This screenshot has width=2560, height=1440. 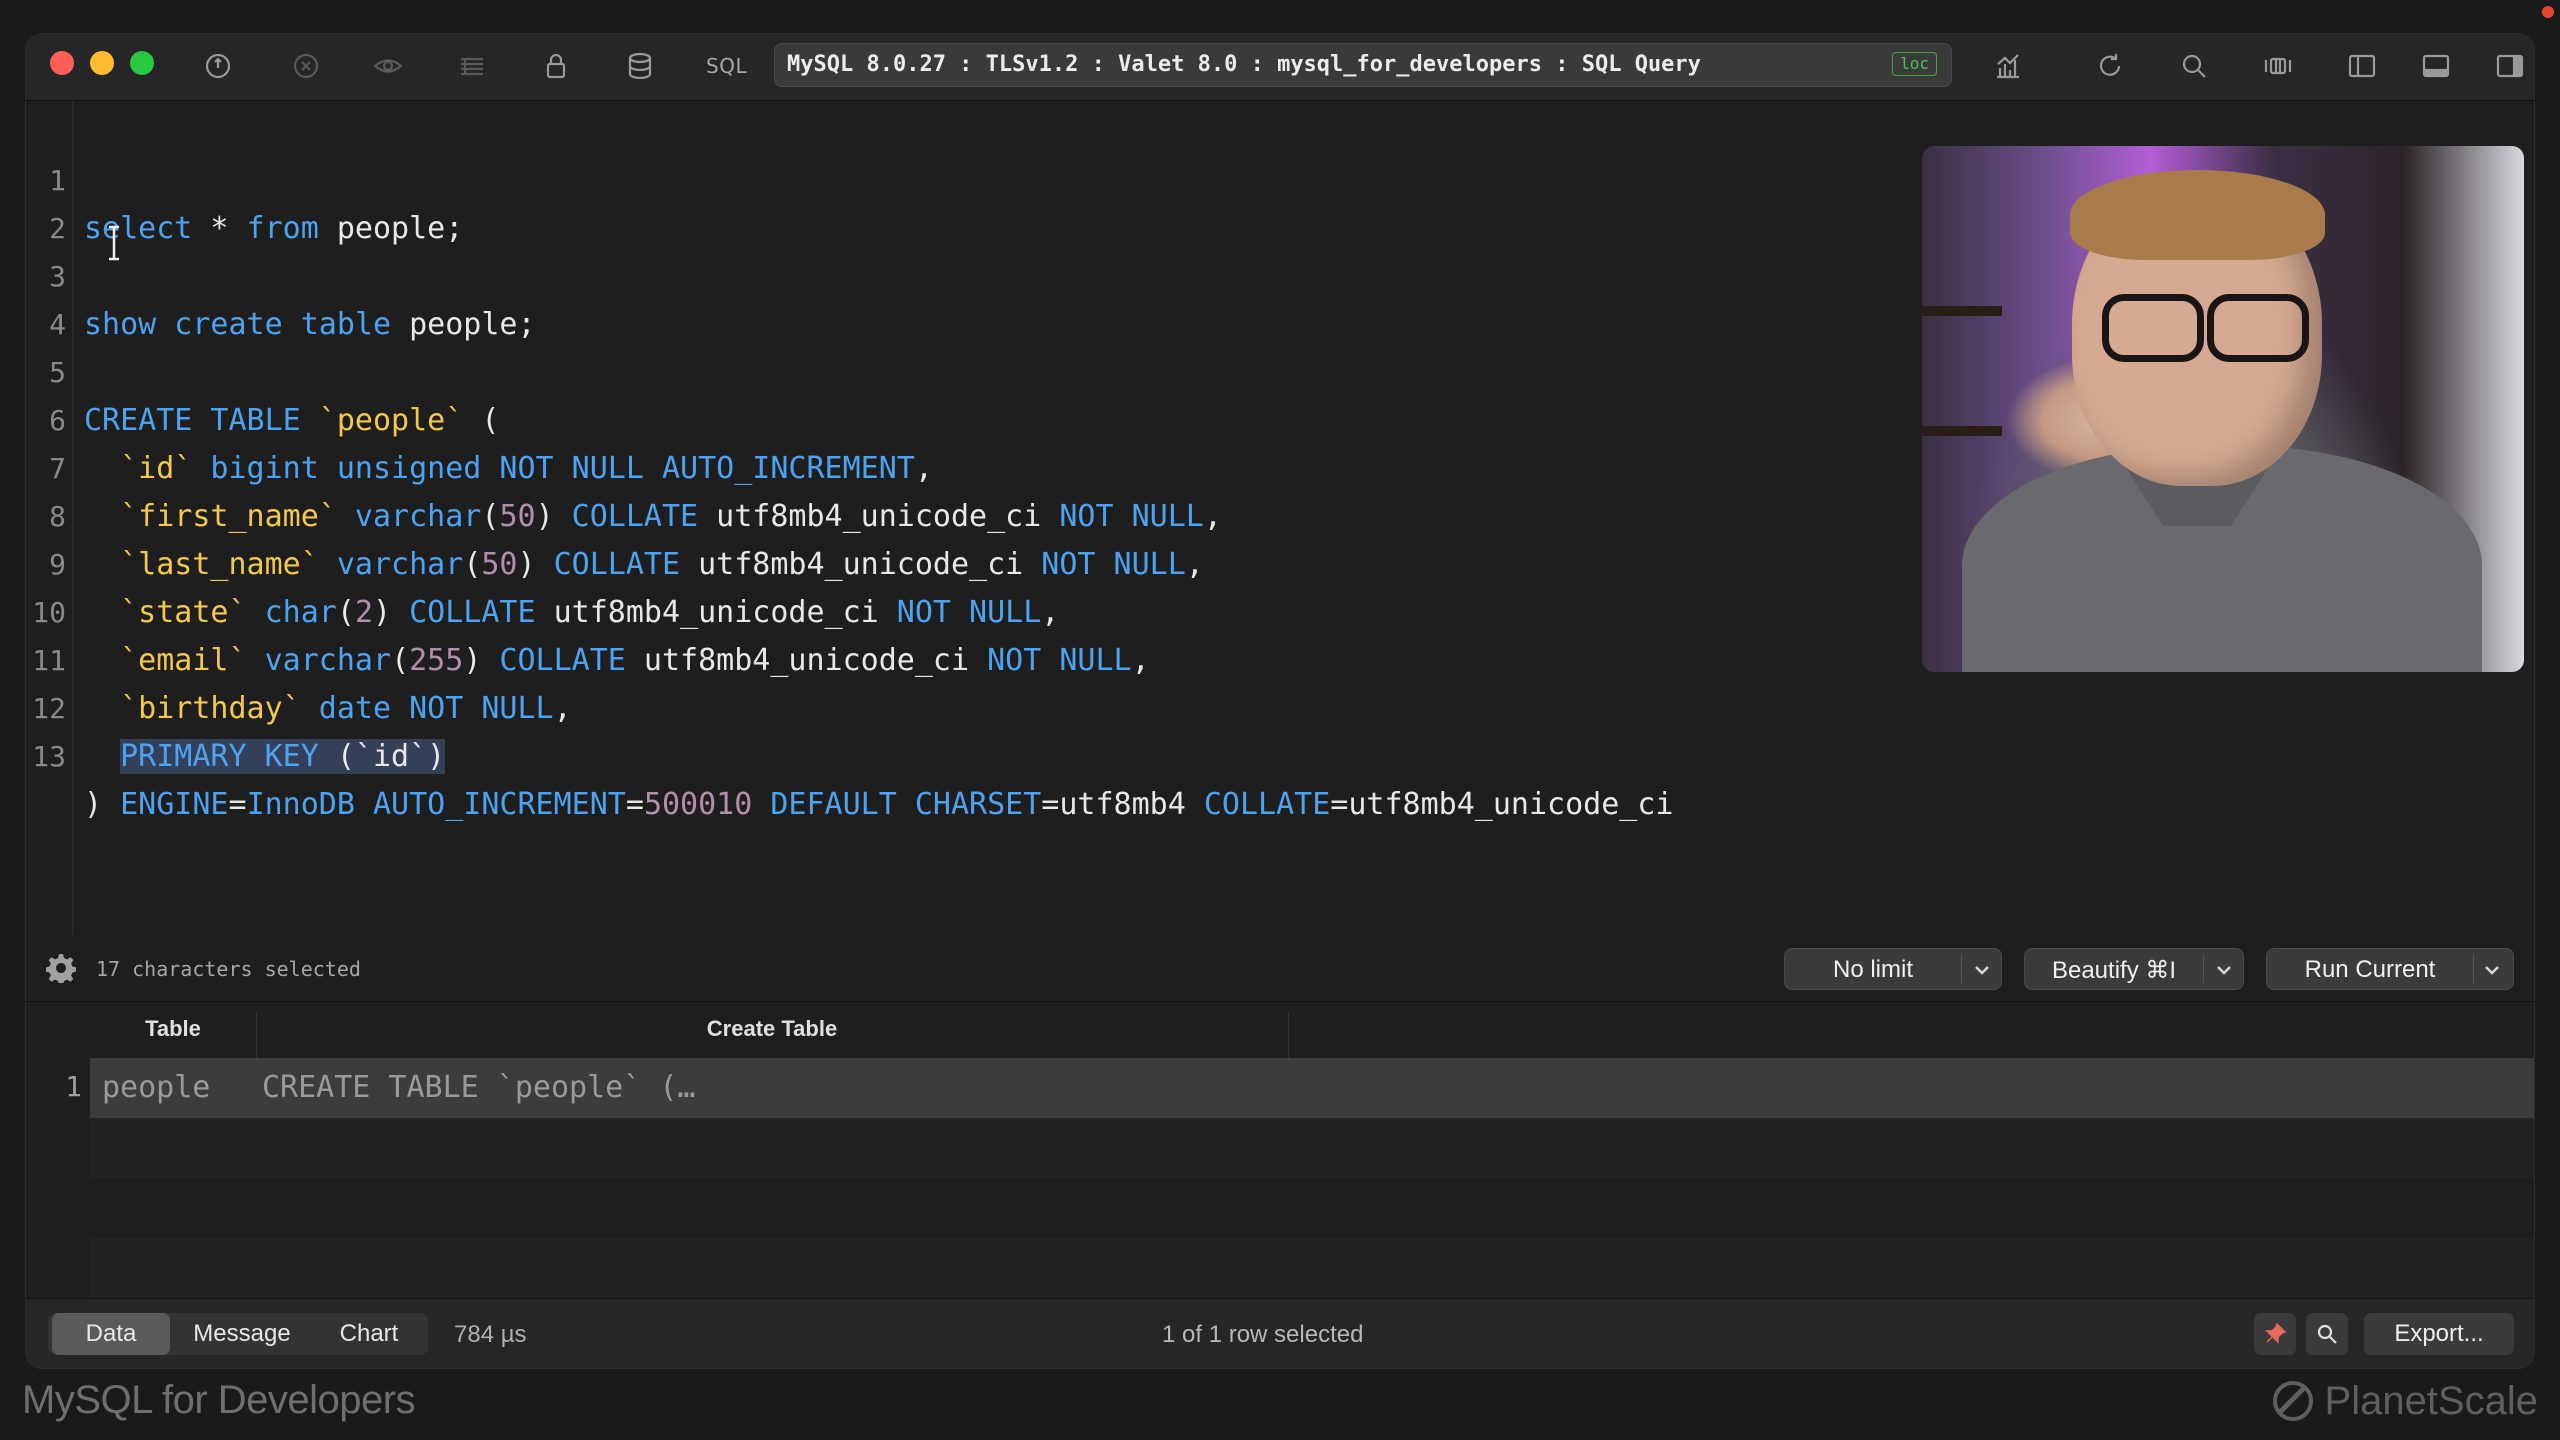 What do you see at coordinates (156, 1087) in the screenshot?
I see `table-cell-name: people` at bounding box center [156, 1087].